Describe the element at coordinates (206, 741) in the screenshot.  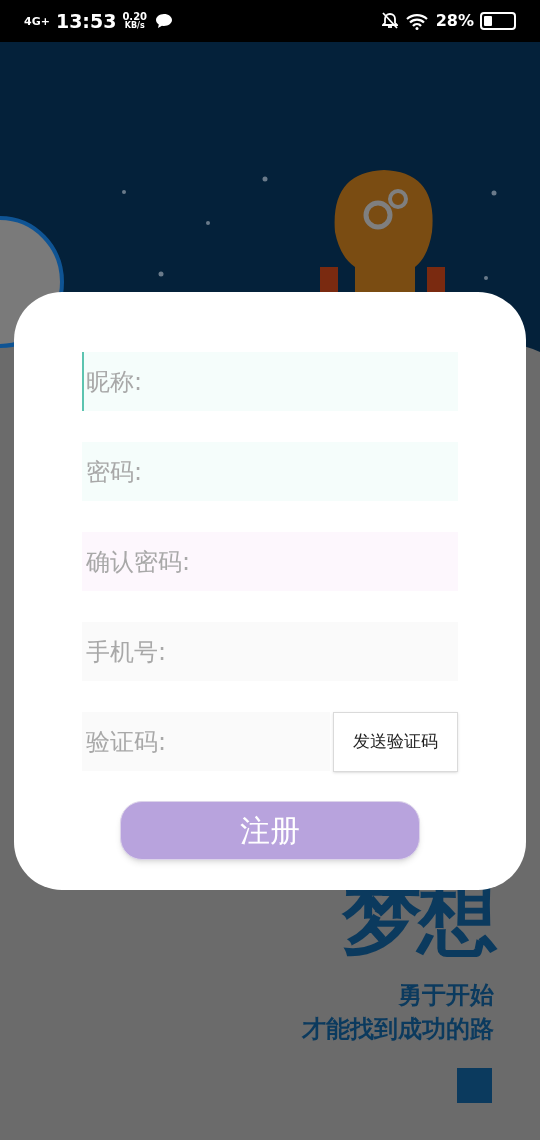
I see `code-input-field: 验证码:` at that location.